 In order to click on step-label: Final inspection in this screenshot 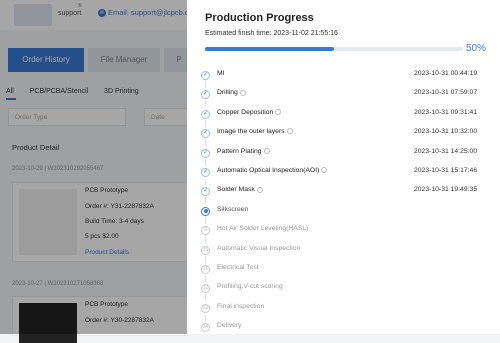, I will do `click(241, 306)`.